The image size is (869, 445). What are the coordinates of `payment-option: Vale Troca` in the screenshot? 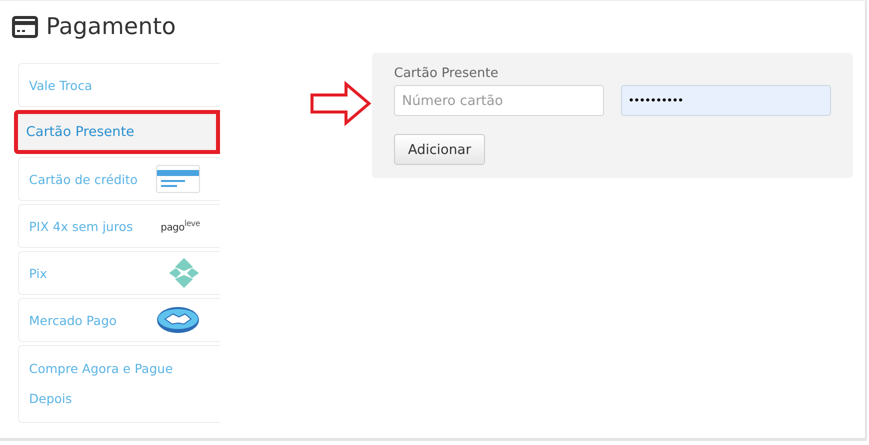 It's located at (119, 85).